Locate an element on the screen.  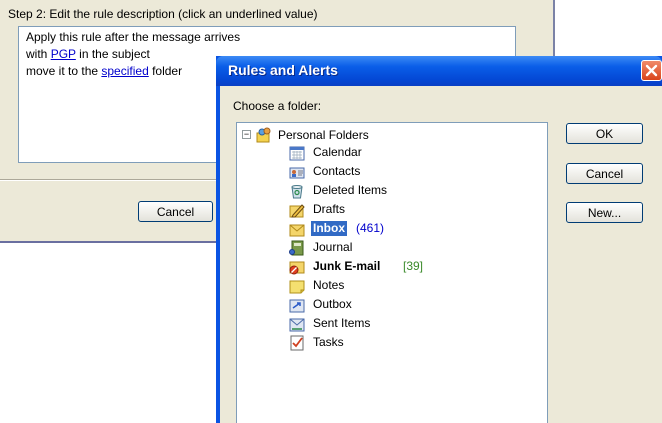
folder-label: Notes is located at coordinates (329, 285).